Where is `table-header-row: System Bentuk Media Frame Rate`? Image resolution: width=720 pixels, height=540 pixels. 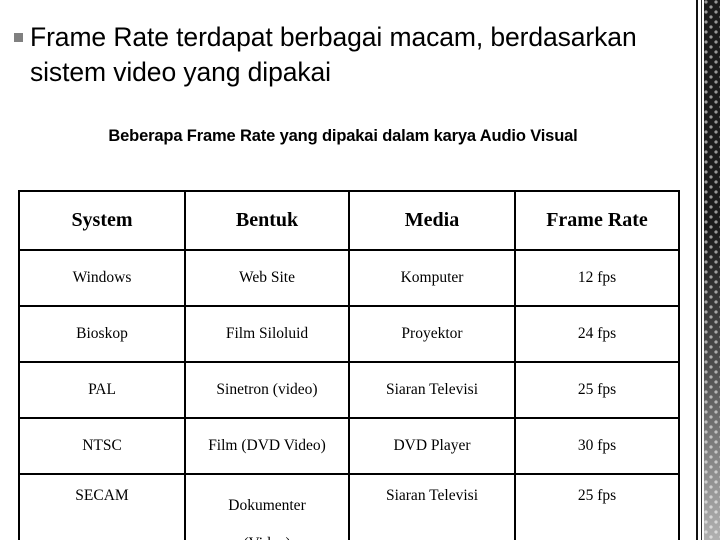 table-header-row: System Bentuk Media Frame Rate is located at coordinates (349, 220).